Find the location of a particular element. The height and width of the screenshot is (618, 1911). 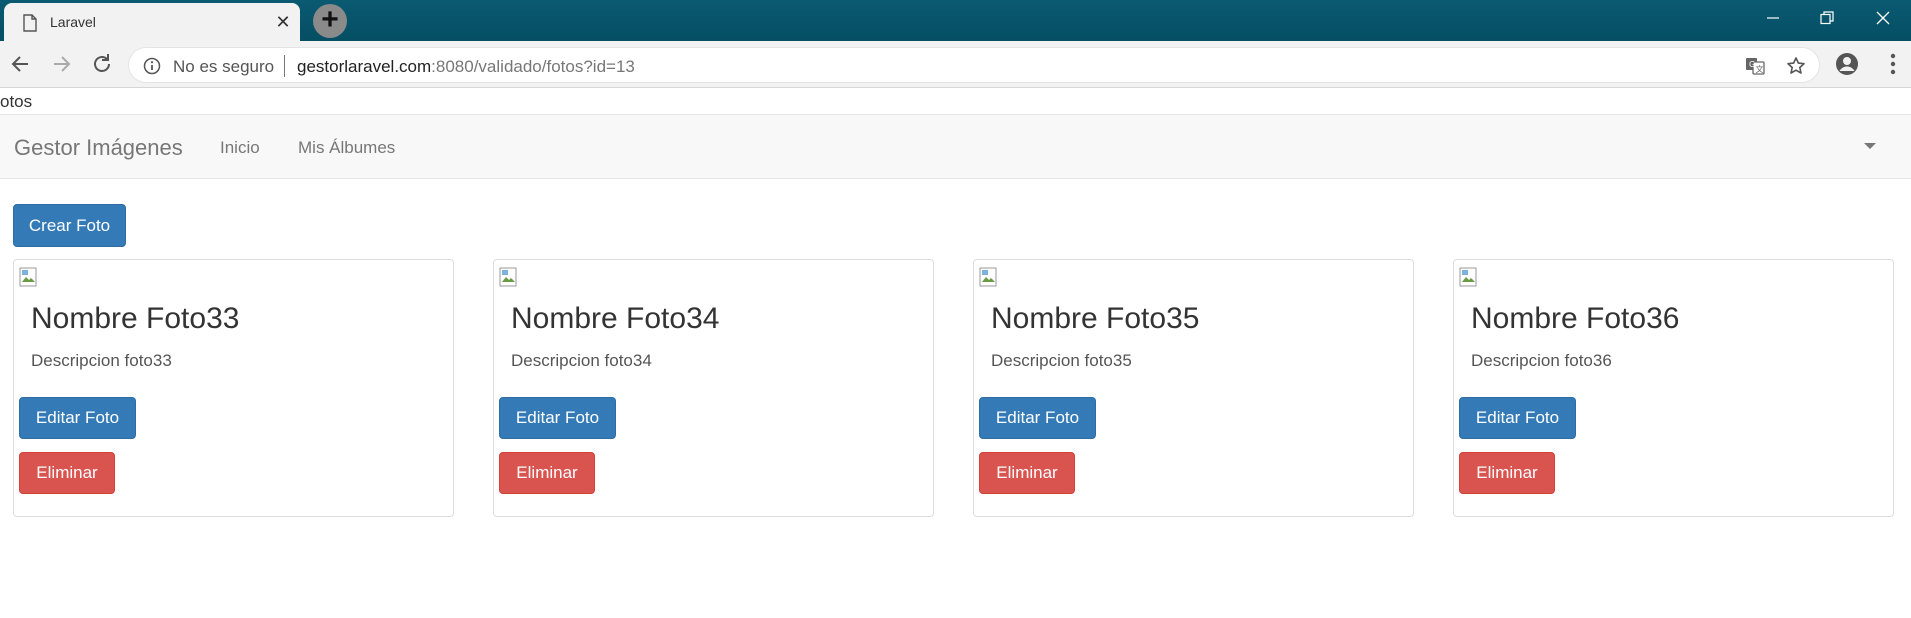

photo-title: Nombre Foto34 is located at coordinates (615, 318).